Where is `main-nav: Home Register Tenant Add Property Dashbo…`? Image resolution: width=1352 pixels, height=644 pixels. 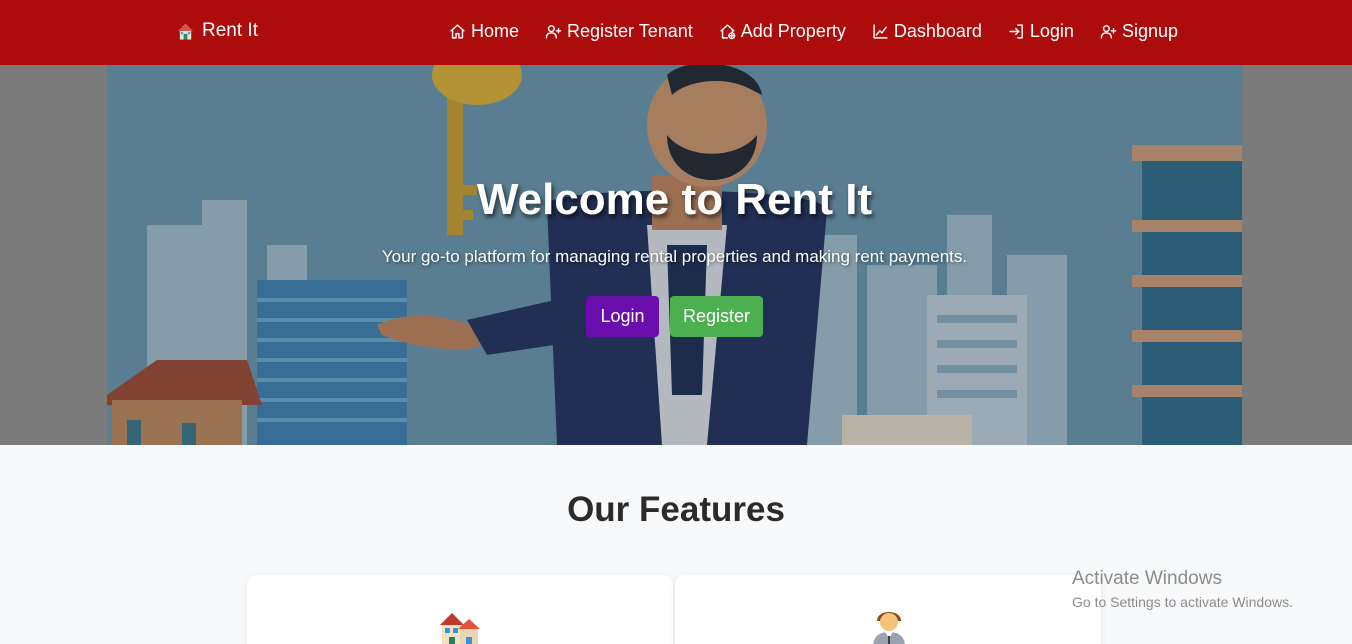
main-nav: Home Register Tenant Add Property Dashbo… is located at coordinates (813, 31).